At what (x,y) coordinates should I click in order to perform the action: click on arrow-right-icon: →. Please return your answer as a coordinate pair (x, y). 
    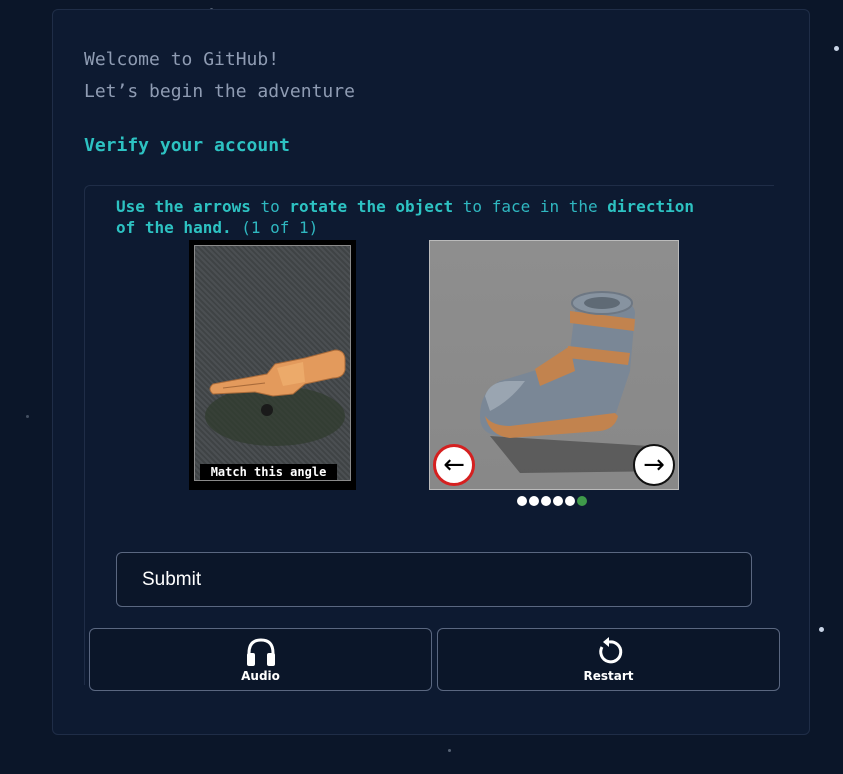
    Looking at the image, I should click on (654, 465).